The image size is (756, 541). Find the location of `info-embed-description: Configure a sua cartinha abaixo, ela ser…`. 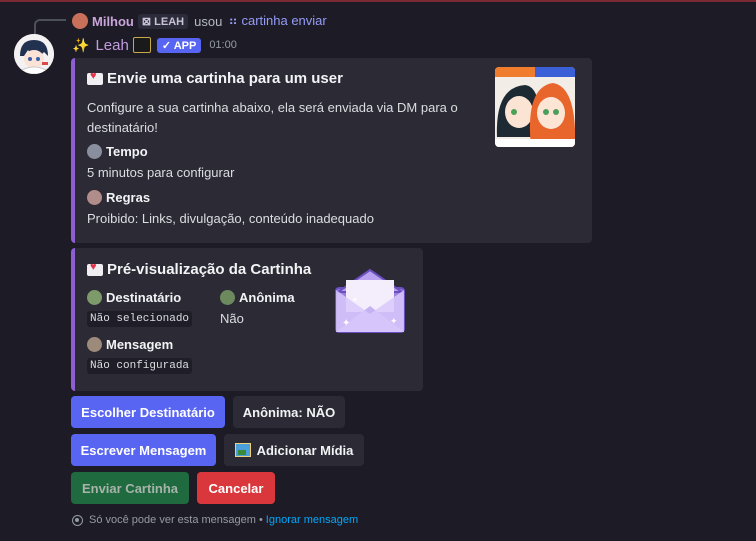

info-embed-description: Configure a sua cartinha abaixo, ela ser… is located at coordinates (272, 117).